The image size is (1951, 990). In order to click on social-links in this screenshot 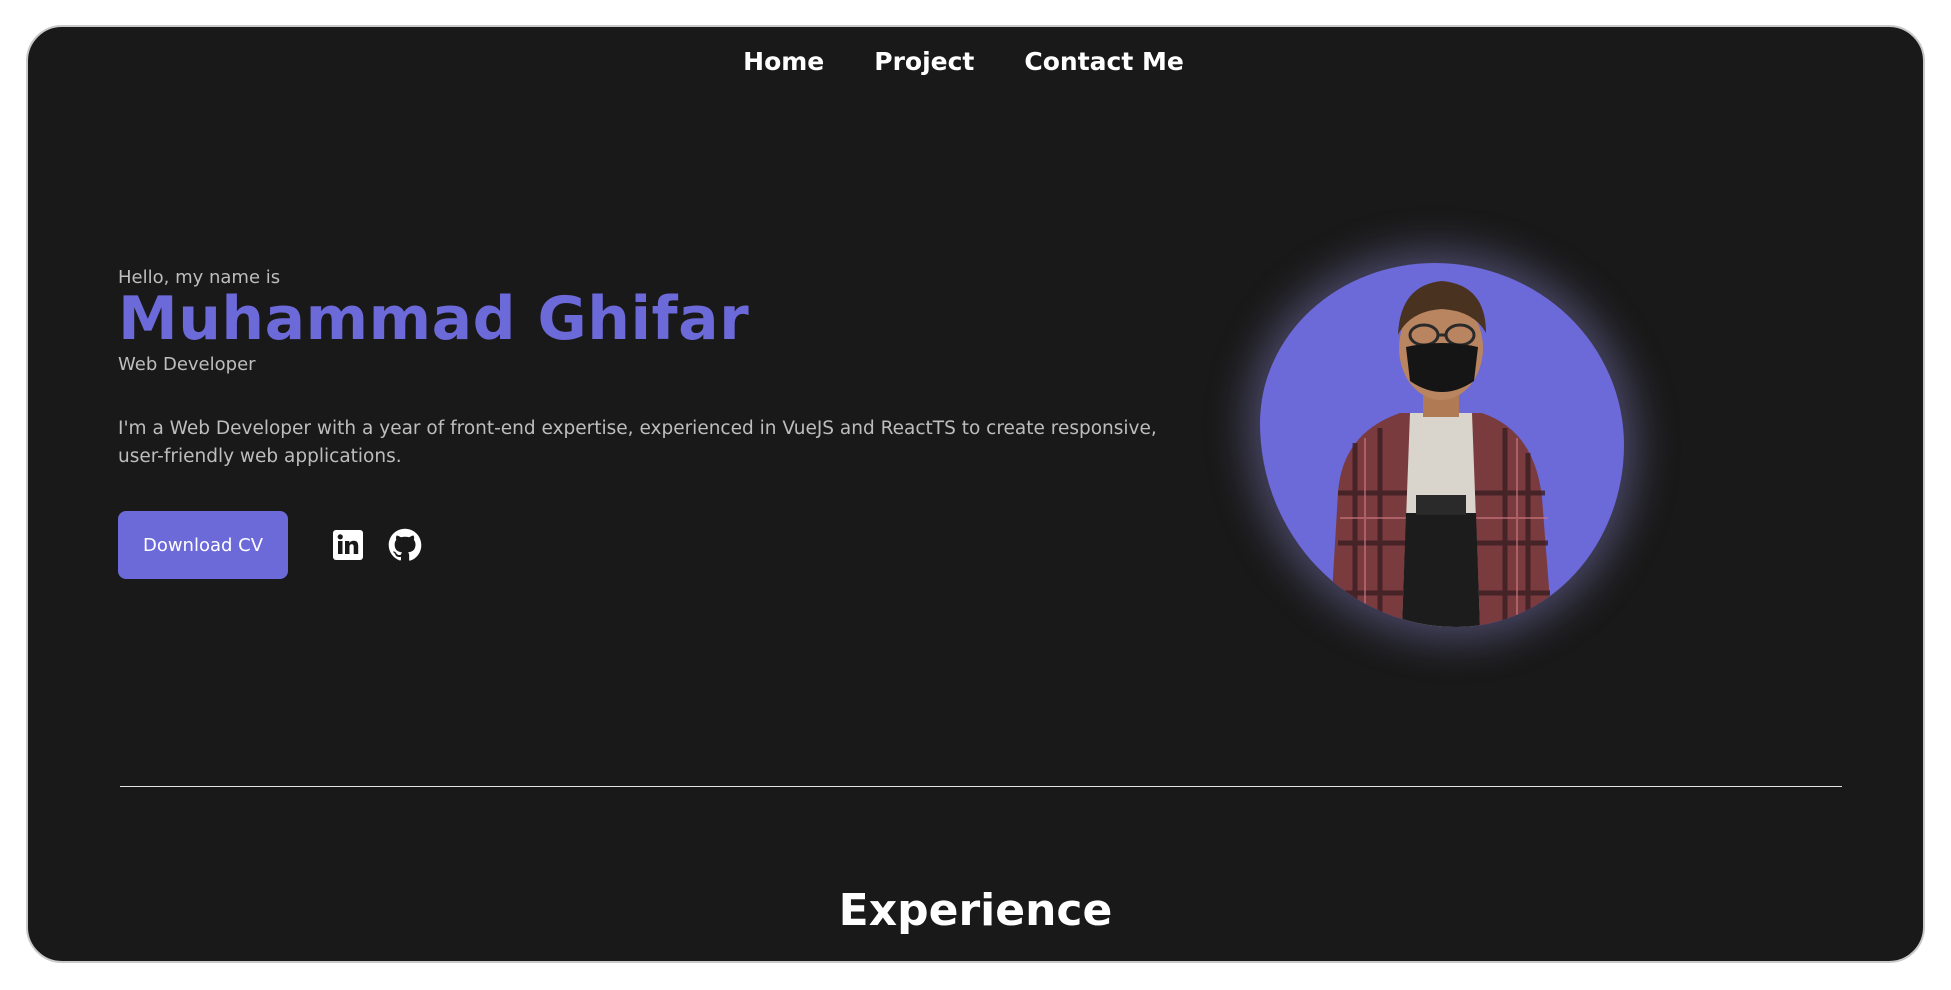, I will do `click(377, 545)`.